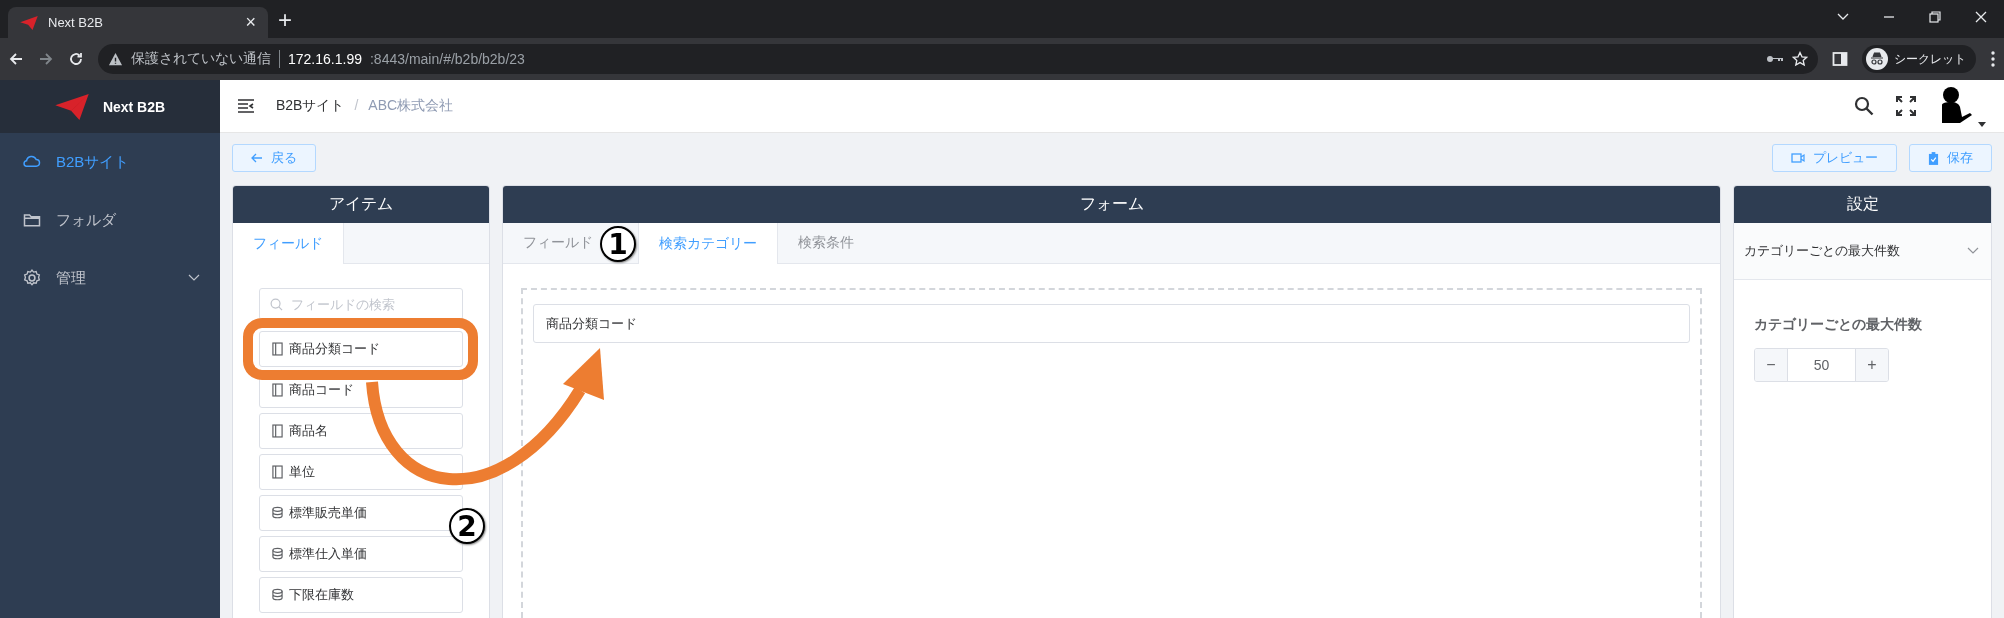  I want to click on sidebar-item: B2Bサイト, so click(110, 162).